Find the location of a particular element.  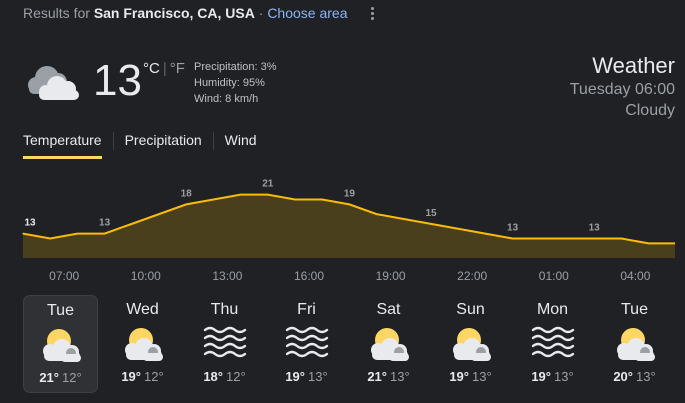

forecast-day-name: Sat is located at coordinates (388, 309).